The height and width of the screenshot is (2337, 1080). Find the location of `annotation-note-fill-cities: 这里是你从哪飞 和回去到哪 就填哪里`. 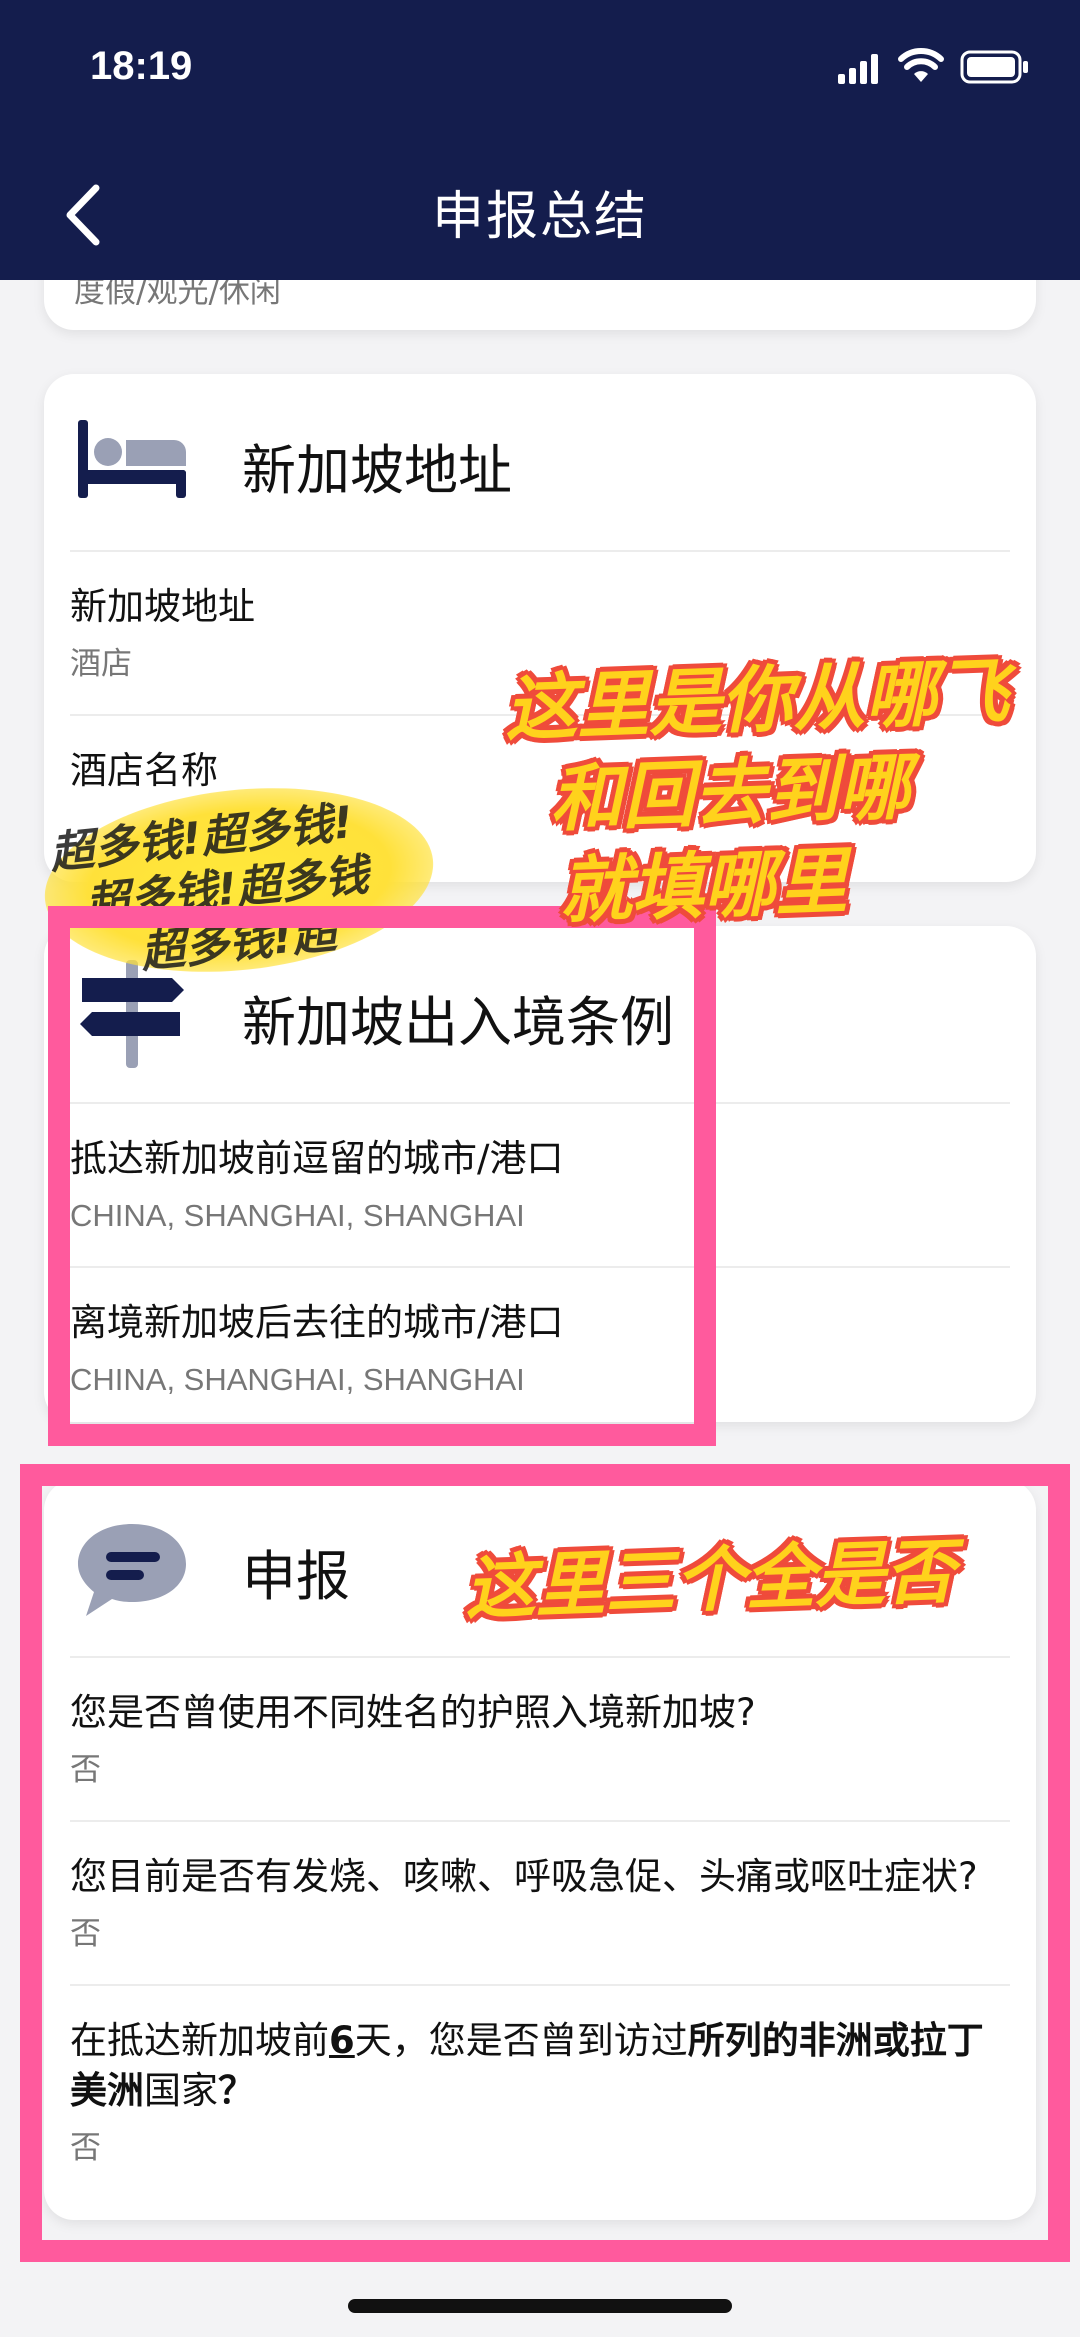

annotation-note-fill-cities: 这里是你从哪飞 和回去到哪 就填哪里 is located at coordinates (759, 792).